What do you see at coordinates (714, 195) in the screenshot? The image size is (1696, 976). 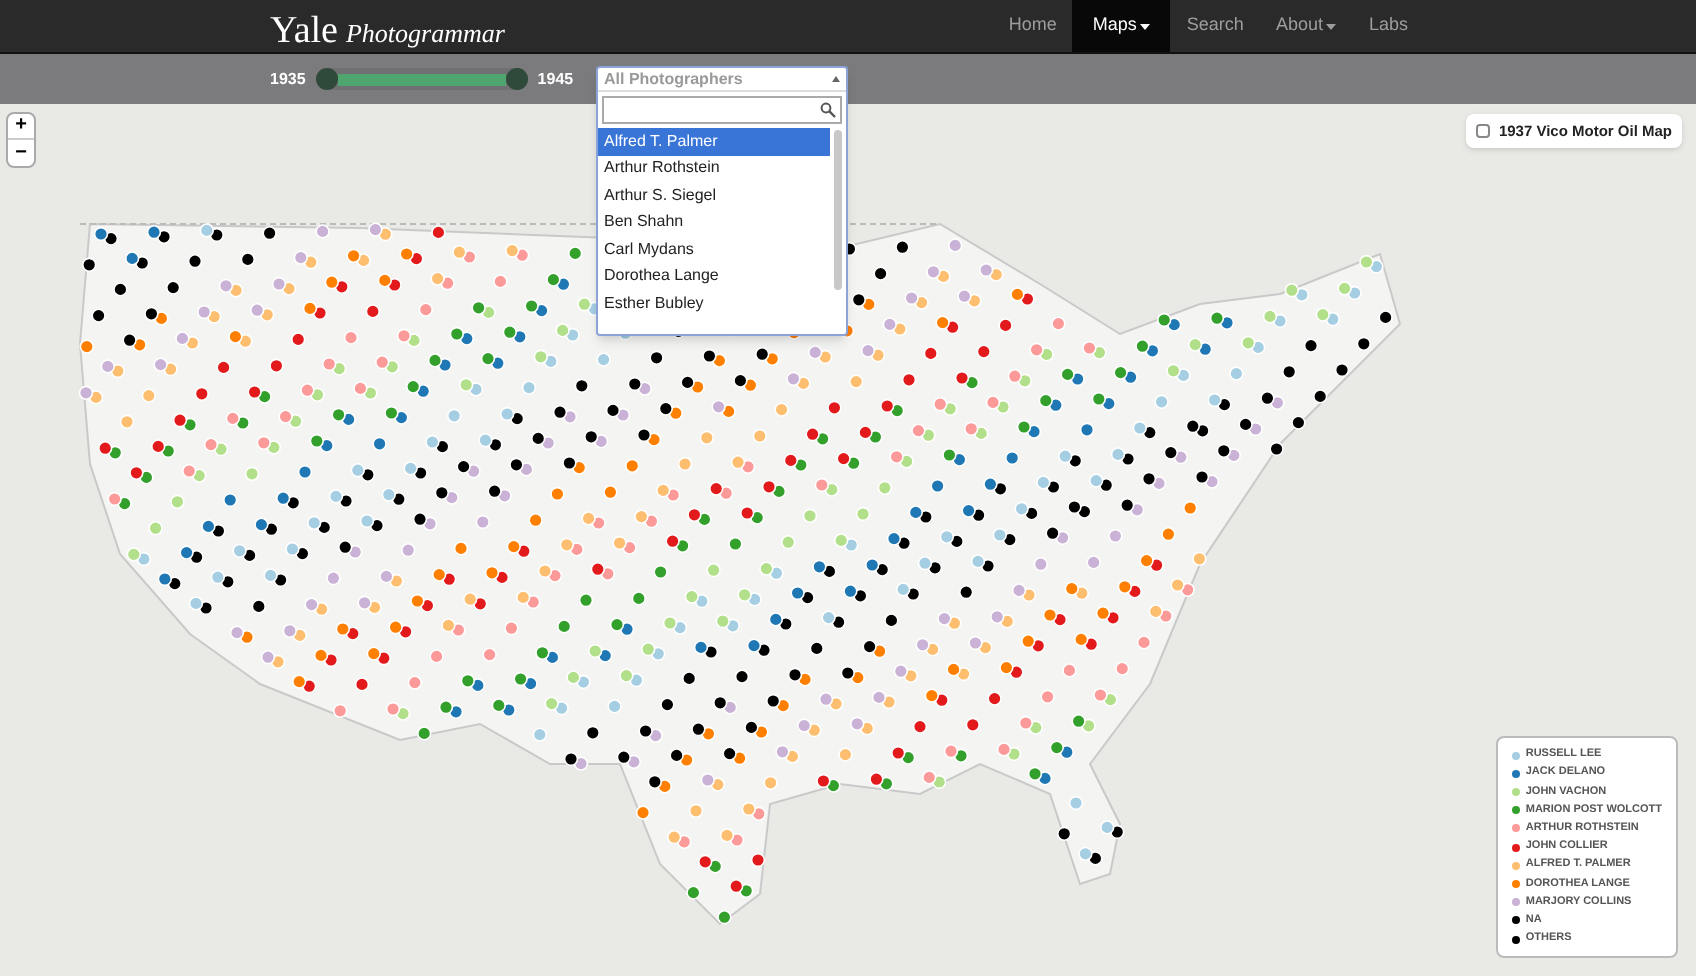 I see `dropdown-option: Arthur S. Siegel` at bounding box center [714, 195].